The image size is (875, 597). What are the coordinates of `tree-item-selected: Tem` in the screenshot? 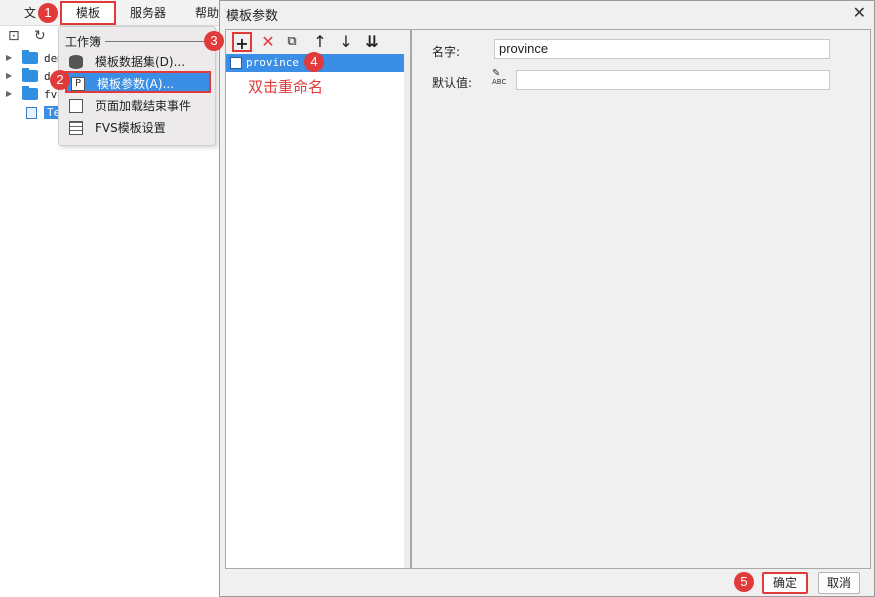 It's located at (34, 113).